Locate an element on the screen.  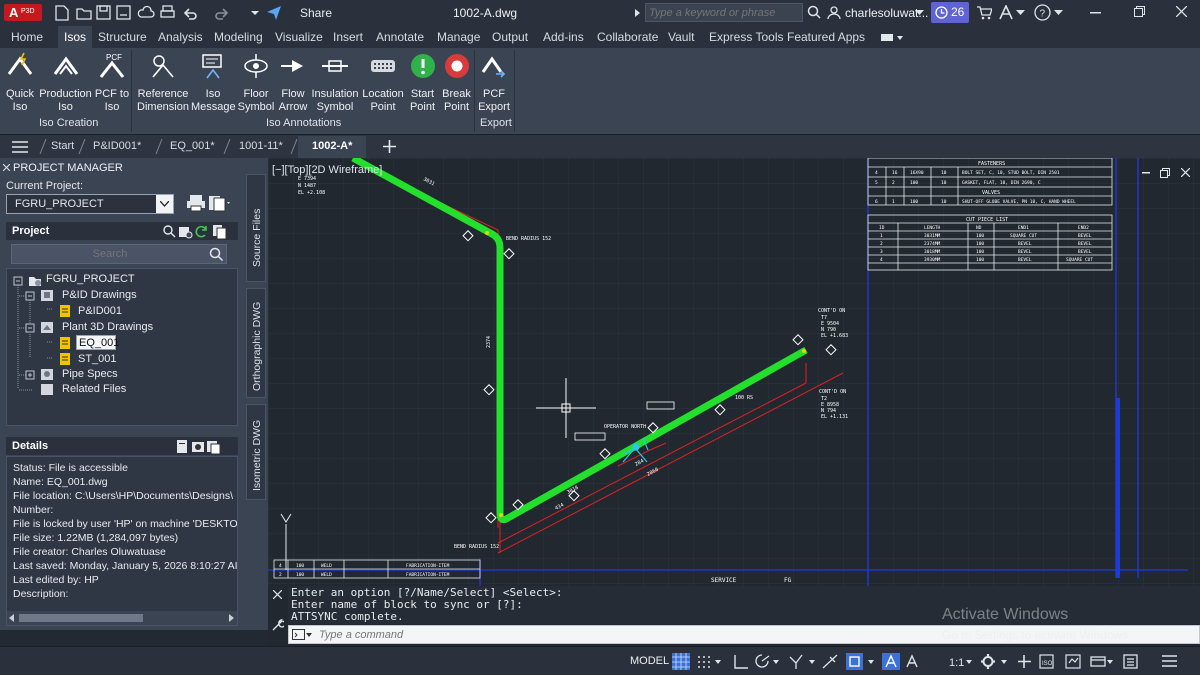
trial-badge: 26 is located at coordinates (950, 12).